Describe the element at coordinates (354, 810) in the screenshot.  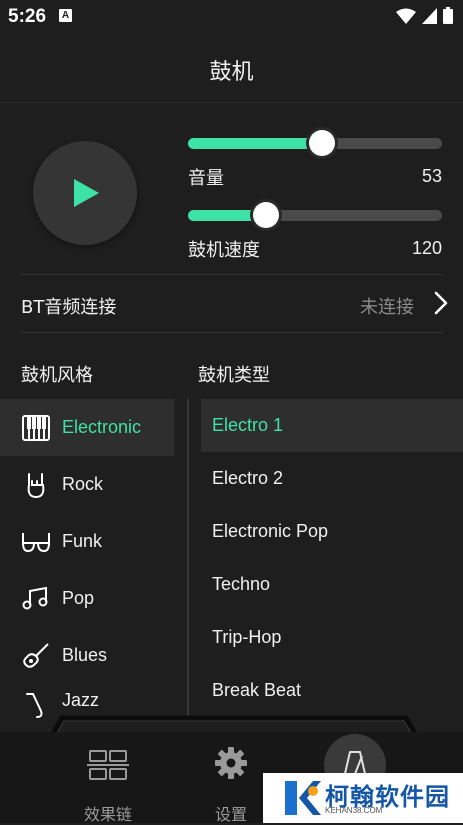
I see `watermark-subtitle: KEHAN38.COM` at that location.